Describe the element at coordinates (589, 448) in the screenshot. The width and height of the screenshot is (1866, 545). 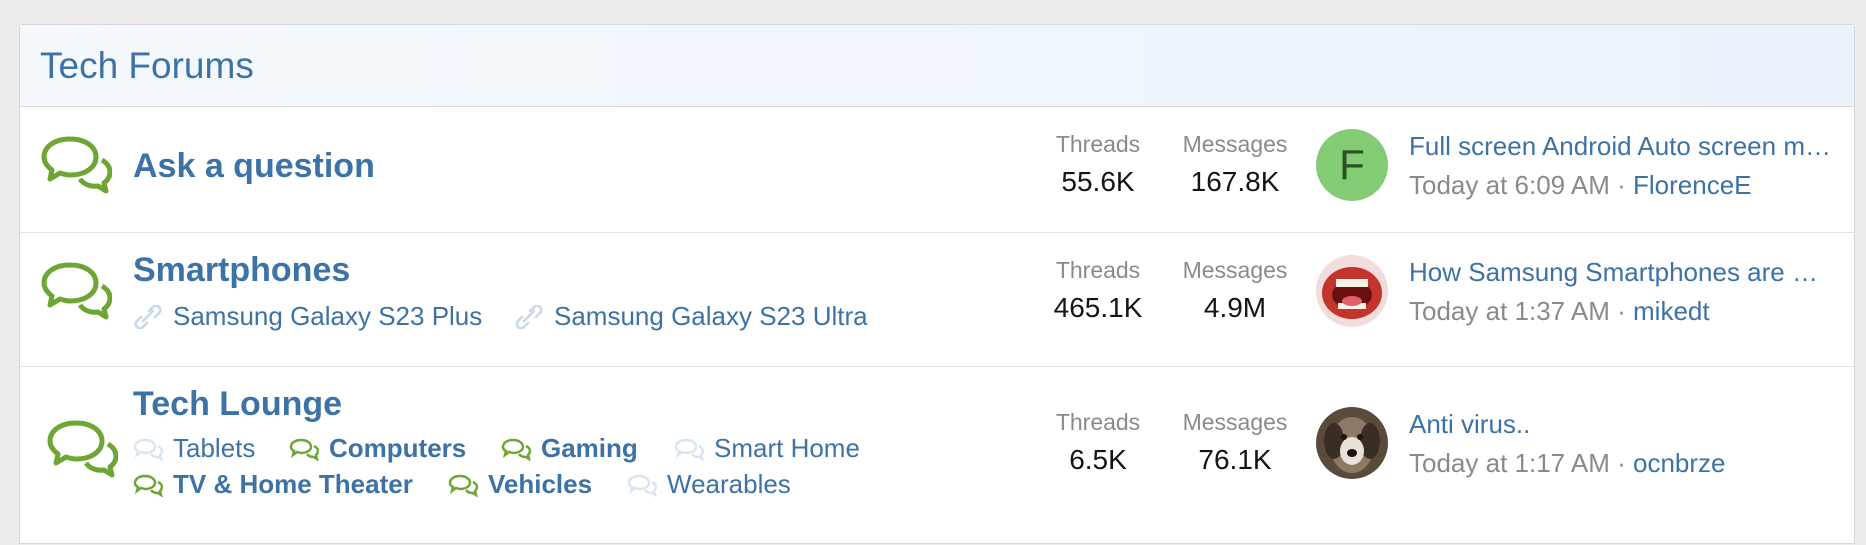
I see `subforum-label: Gaming` at that location.